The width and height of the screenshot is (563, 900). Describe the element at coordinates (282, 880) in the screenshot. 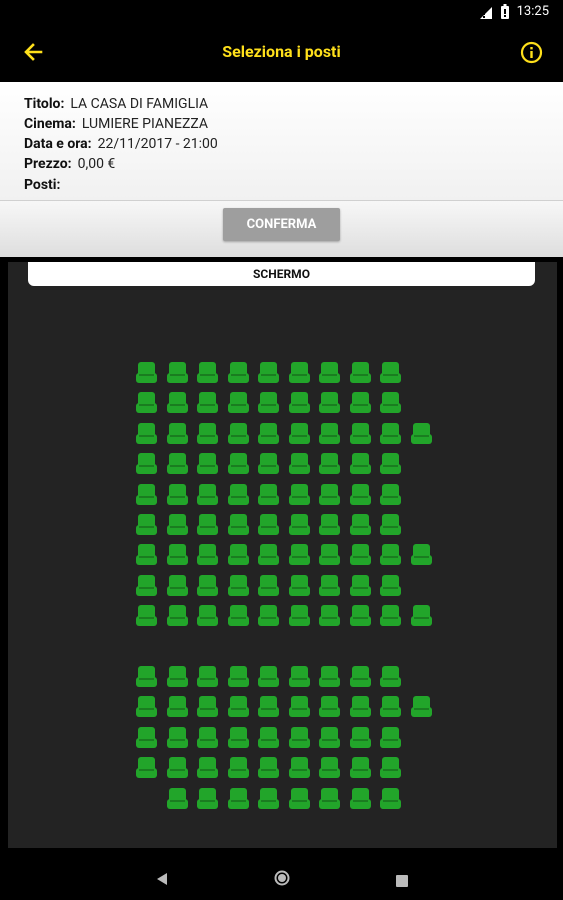

I see `nav-home-icon` at that location.